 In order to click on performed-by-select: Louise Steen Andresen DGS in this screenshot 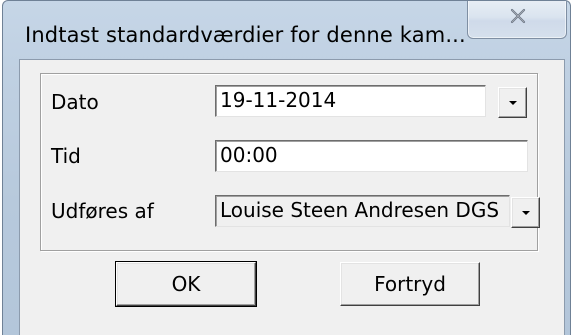, I will do `click(362, 211)`.